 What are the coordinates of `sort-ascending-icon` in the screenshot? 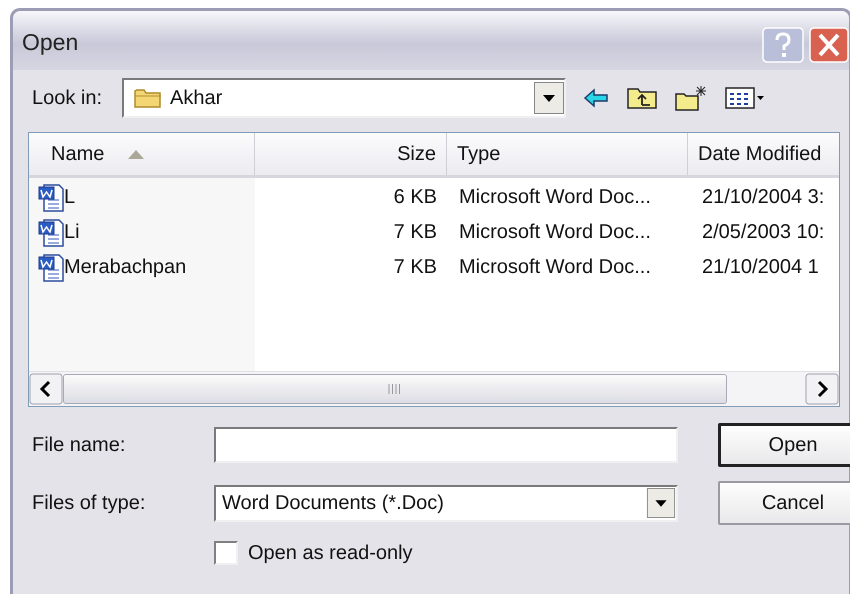 It's located at (136, 154).